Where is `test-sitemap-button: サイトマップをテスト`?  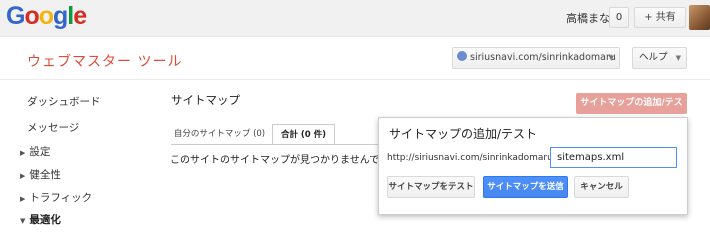 test-sitemap-button: サイトマップをテスト is located at coordinates (431, 187).